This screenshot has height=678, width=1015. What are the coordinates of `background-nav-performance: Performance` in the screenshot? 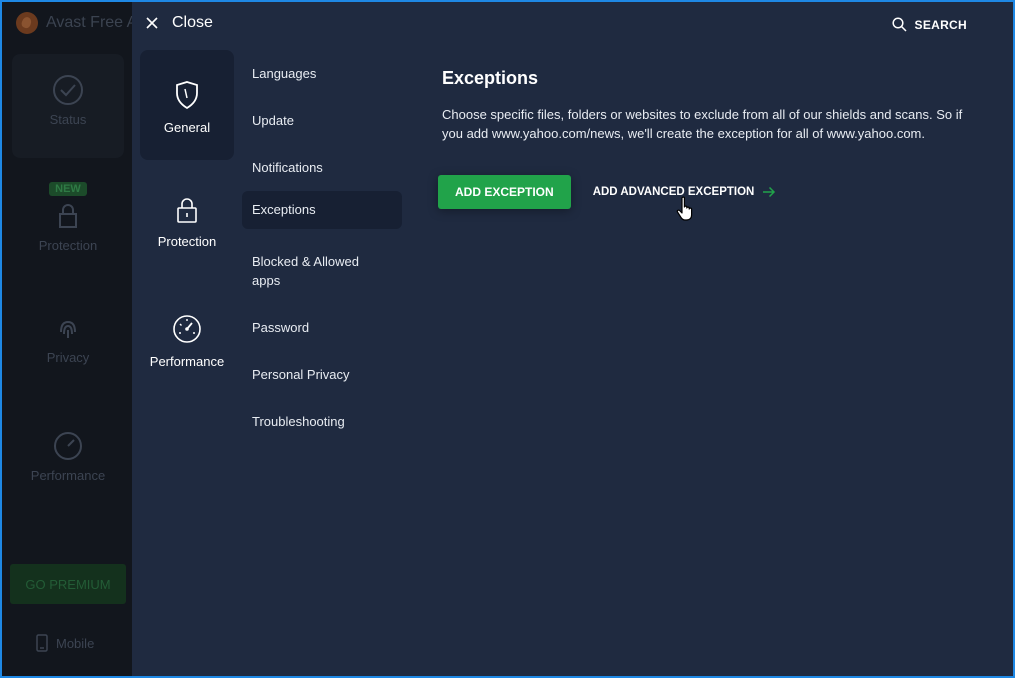 It's located at (68, 462).